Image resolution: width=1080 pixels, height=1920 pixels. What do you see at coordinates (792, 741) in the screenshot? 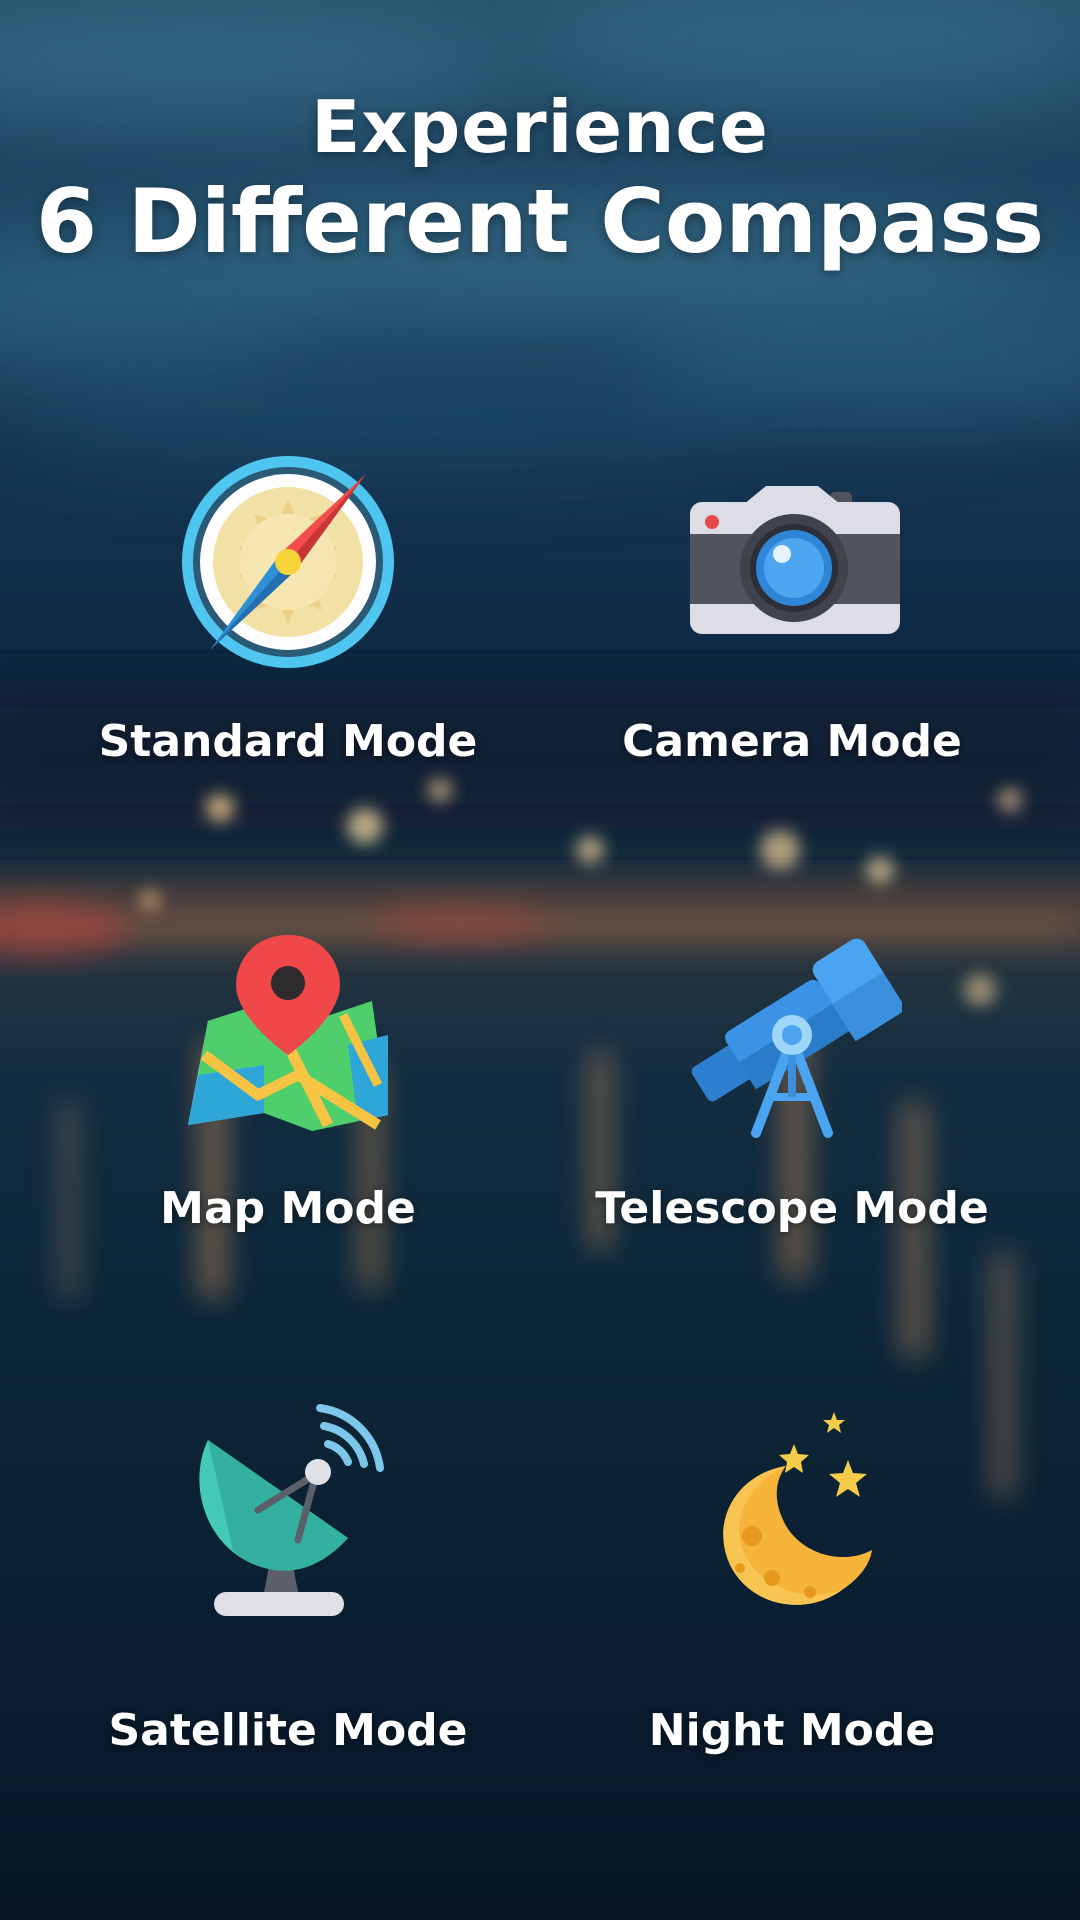
I see `mode-label-camera: Camera Mode` at bounding box center [792, 741].